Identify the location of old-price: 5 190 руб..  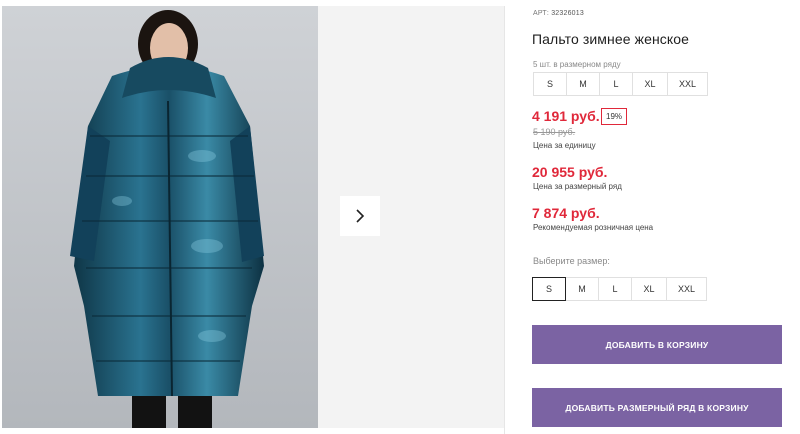
(554, 132).